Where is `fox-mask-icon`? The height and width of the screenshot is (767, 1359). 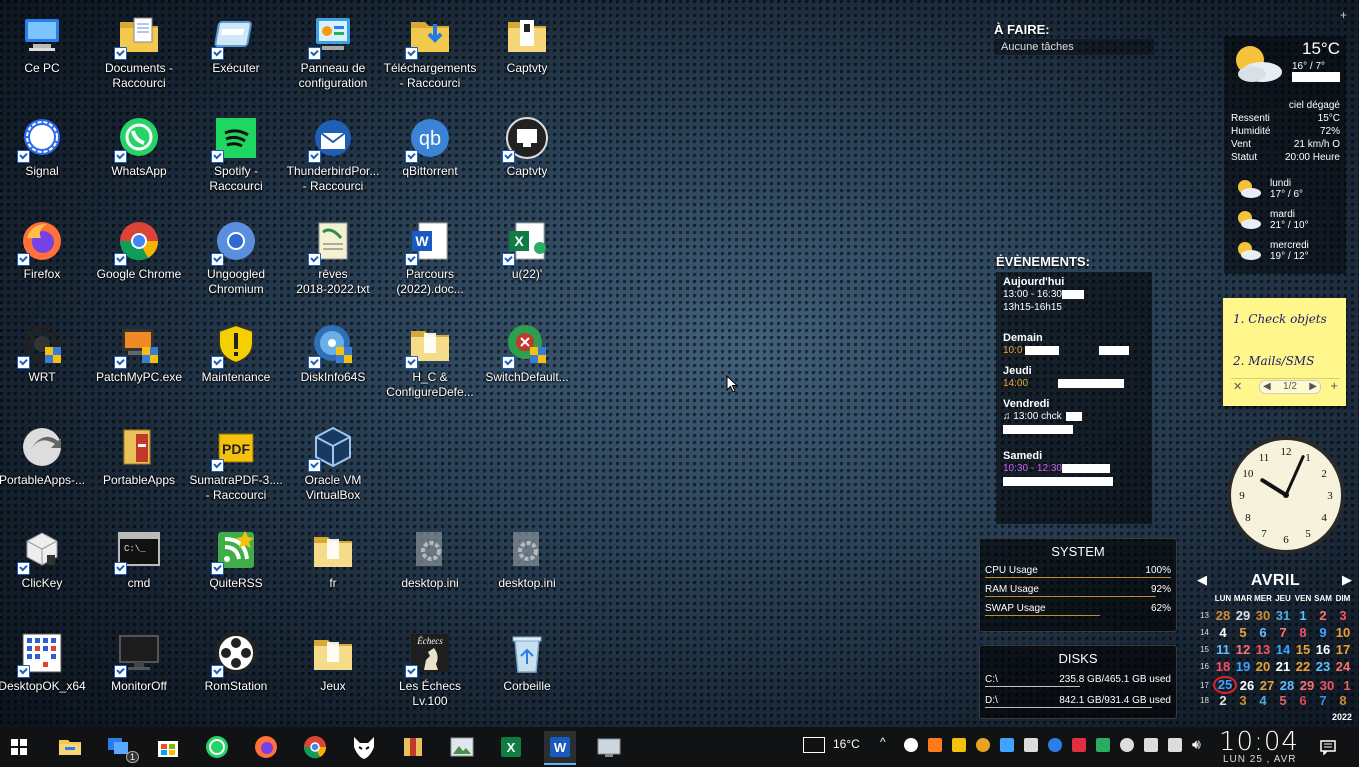 fox-mask-icon is located at coordinates (364, 747).